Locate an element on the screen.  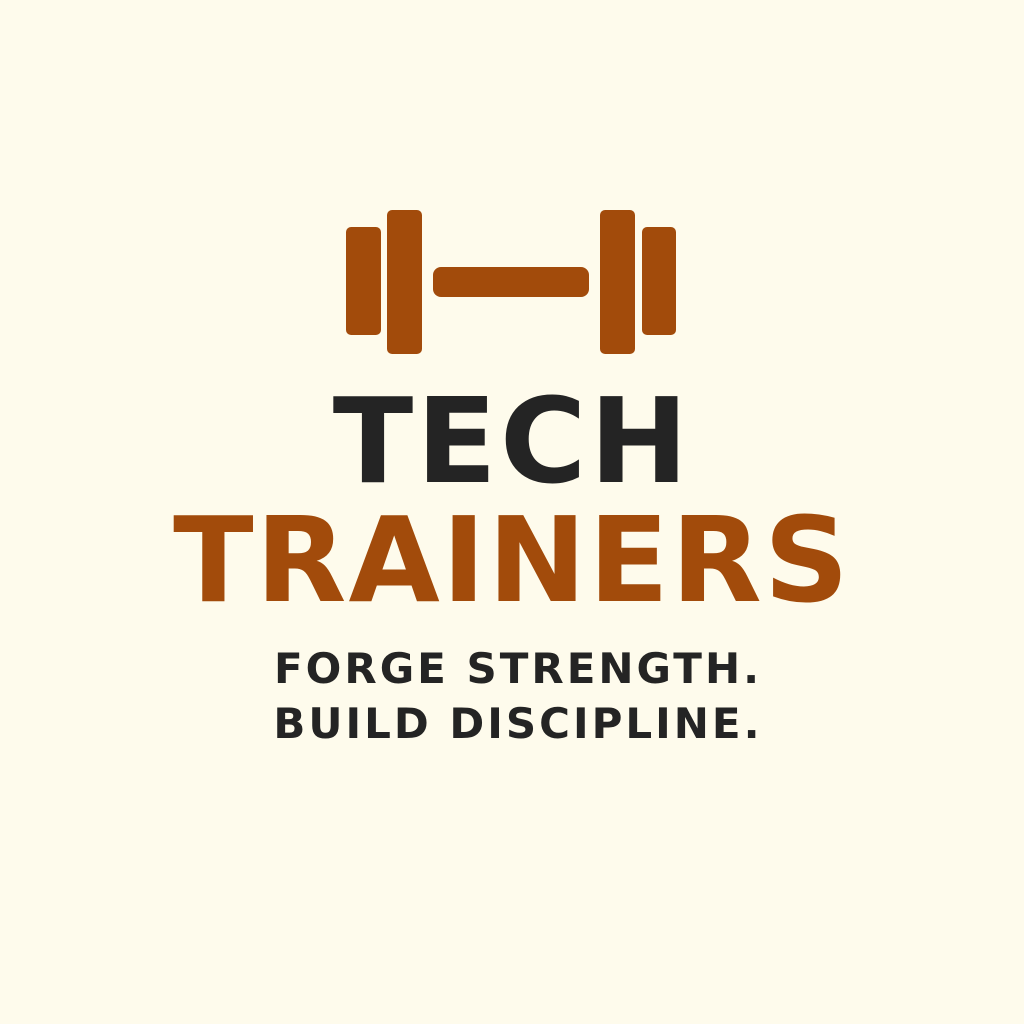
tagline-forge-strength: FORGE STRENGTH. is located at coordinates (518, 668).